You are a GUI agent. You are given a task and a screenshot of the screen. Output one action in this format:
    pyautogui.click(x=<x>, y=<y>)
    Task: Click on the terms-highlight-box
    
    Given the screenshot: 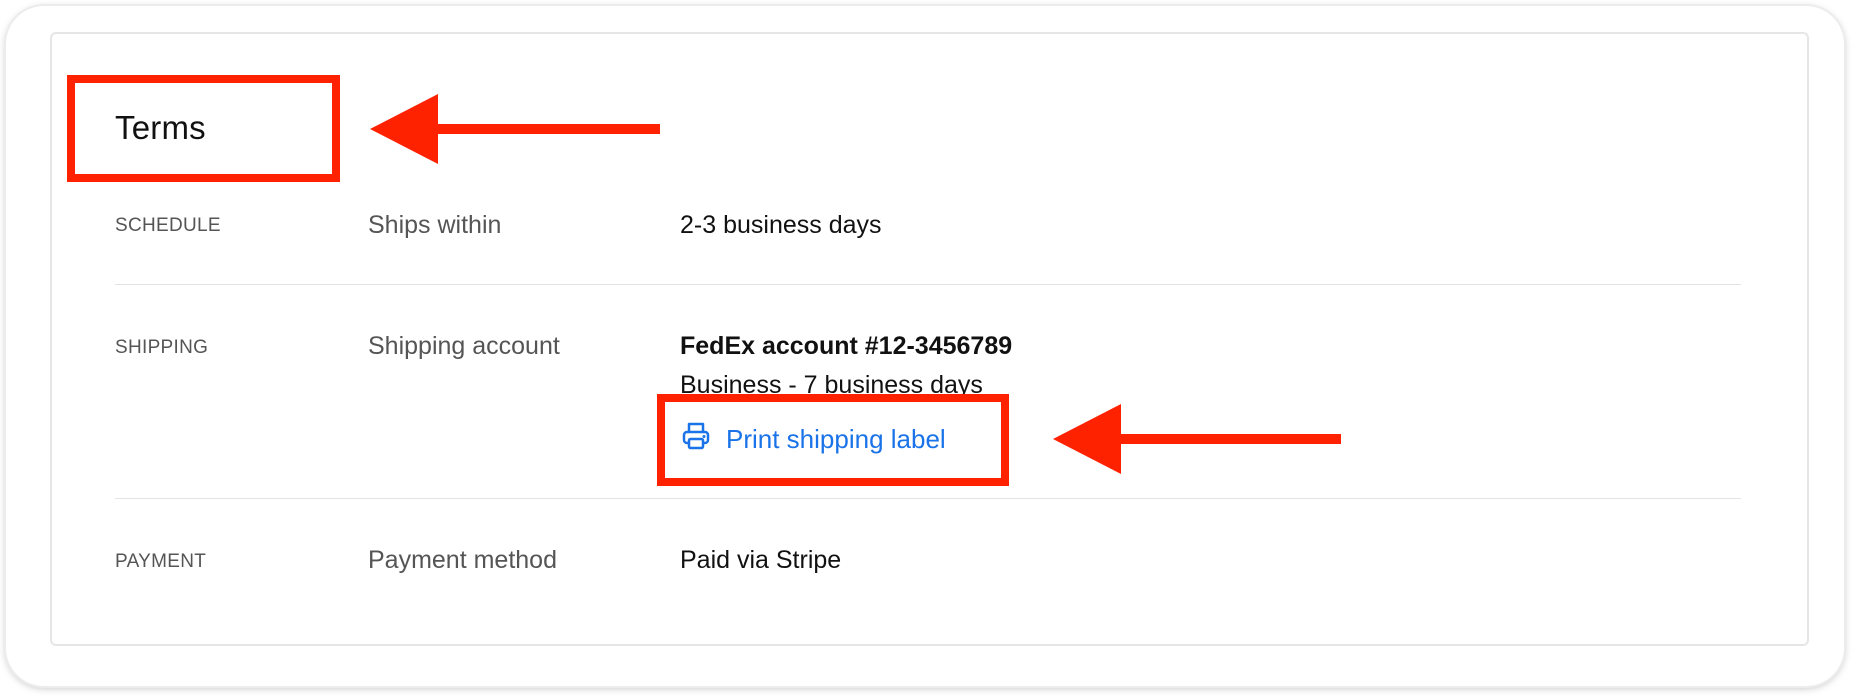 What is the action you would take?
    pyautogui.click(x=203, y=128)
    